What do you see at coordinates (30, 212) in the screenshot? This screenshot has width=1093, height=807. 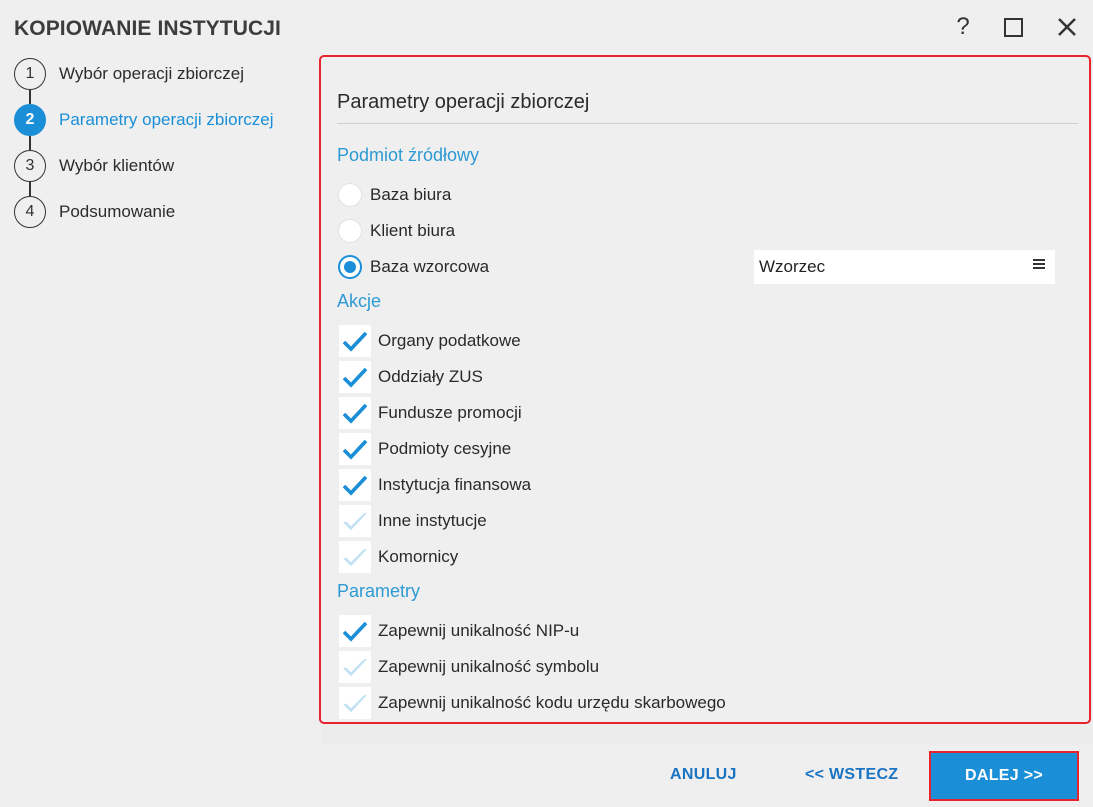 I see `step-number: 4` at bounding box center [30, 212].